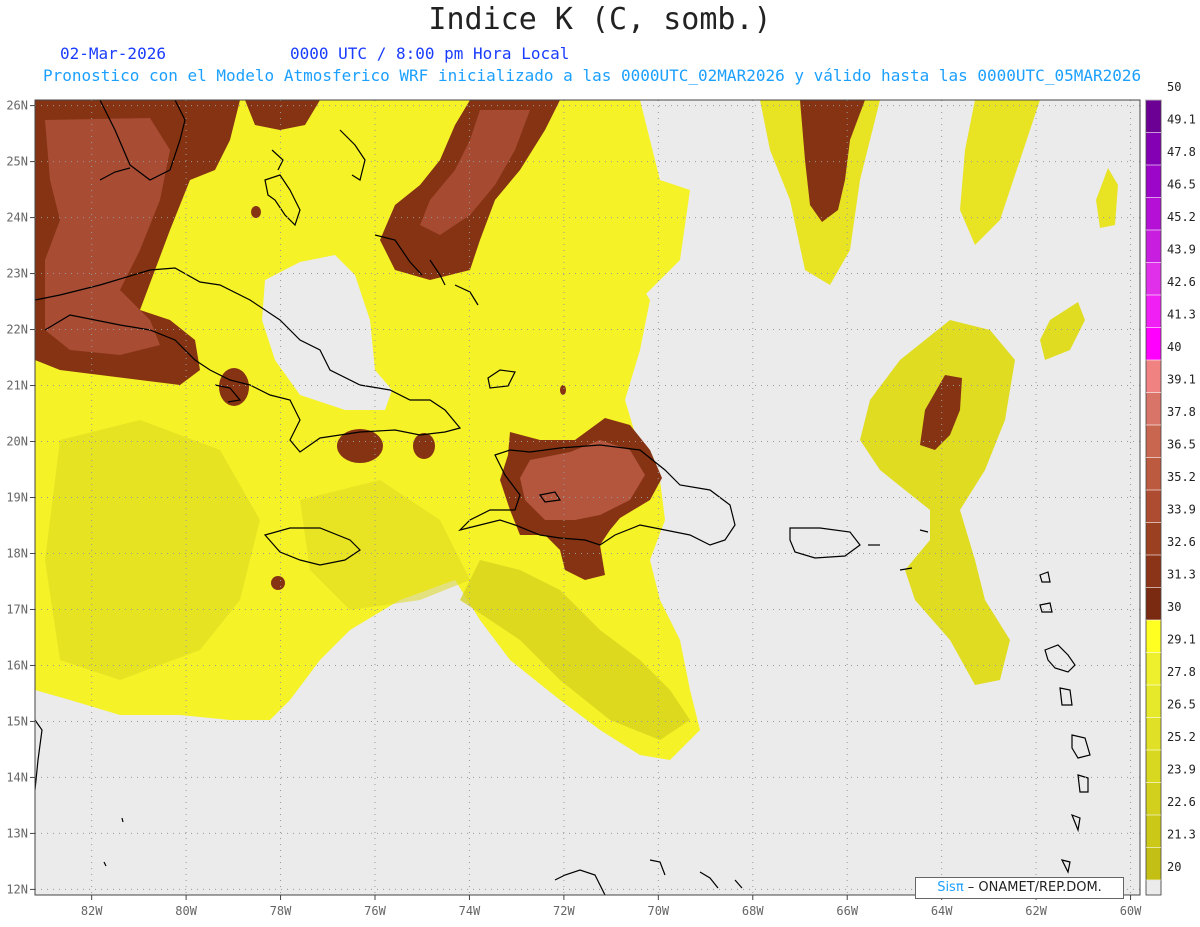  I want to click on credit-box: Sisπ – ONAMET/REP.DOM., so click(1019, 888).